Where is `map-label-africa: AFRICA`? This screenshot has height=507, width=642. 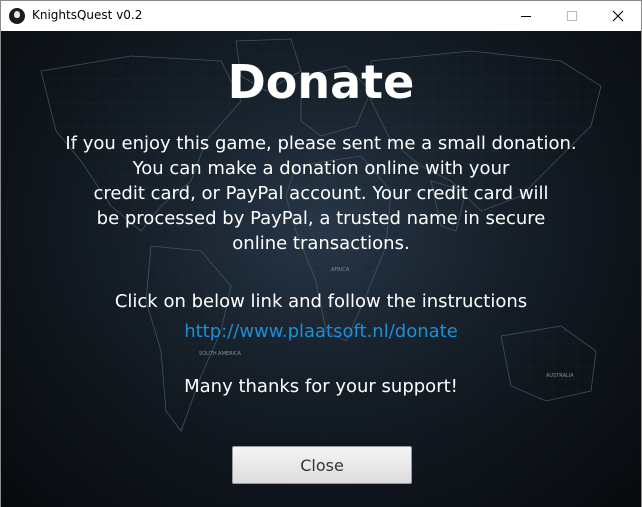
map-label-africa: AFRICA is located at coordinates (340, 270).